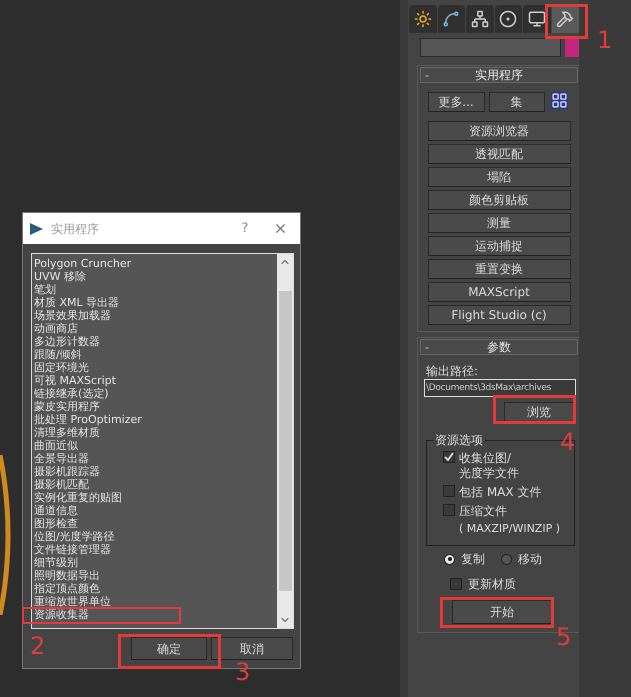  Describe the element at coordinates (559, 100) in the screenshot. I see `configure-sets-icon` at that location.